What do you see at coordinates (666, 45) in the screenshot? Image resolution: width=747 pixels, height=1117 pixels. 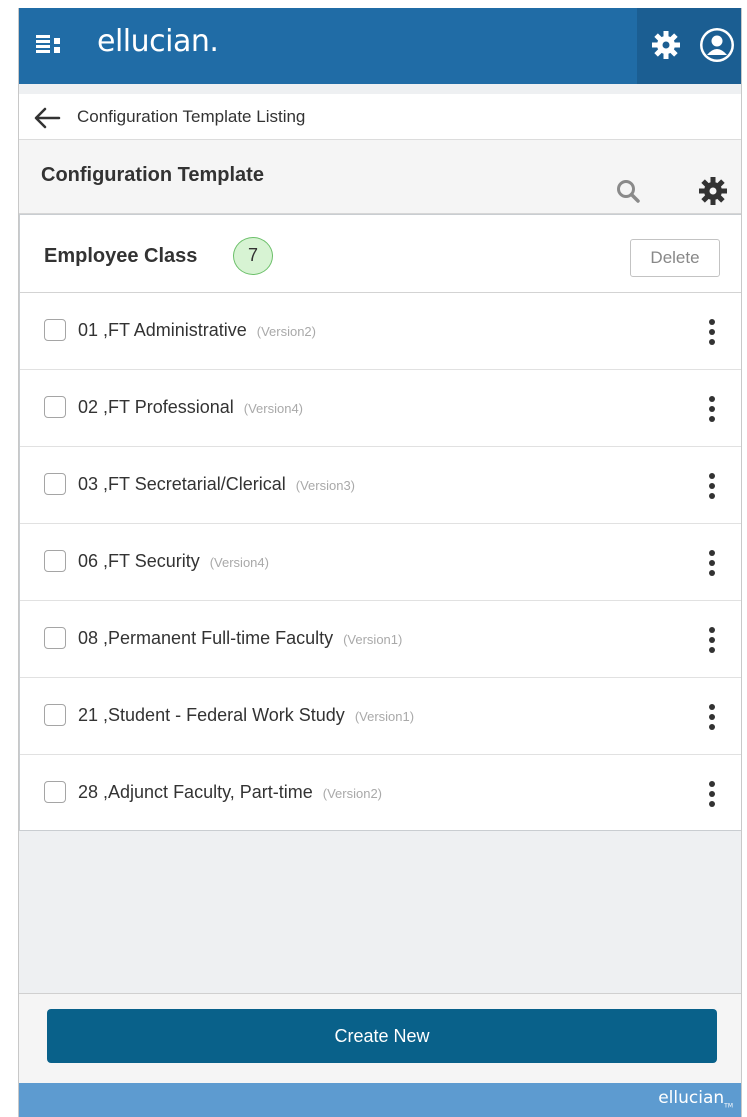 I see `gear-icon` at bounding box center [666, 45].